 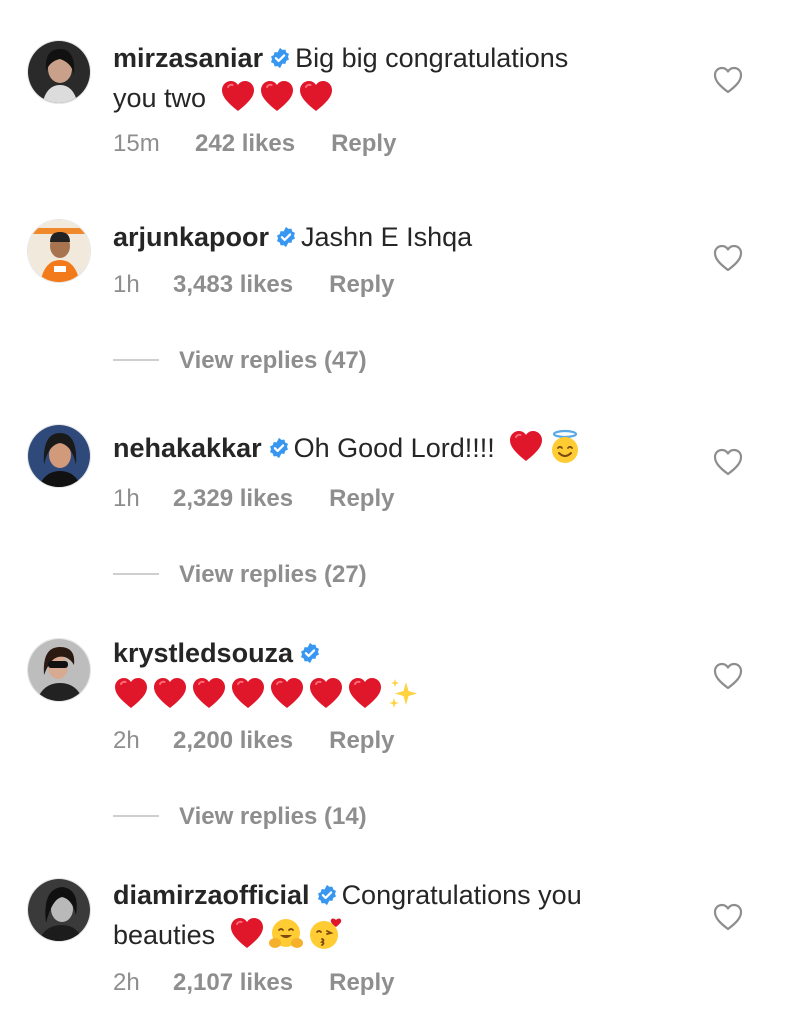 What do you see at coordinates (432, 58) in the screenshot?
I see `comment-text: Big big congratulations` at bounding box center [432, 58].